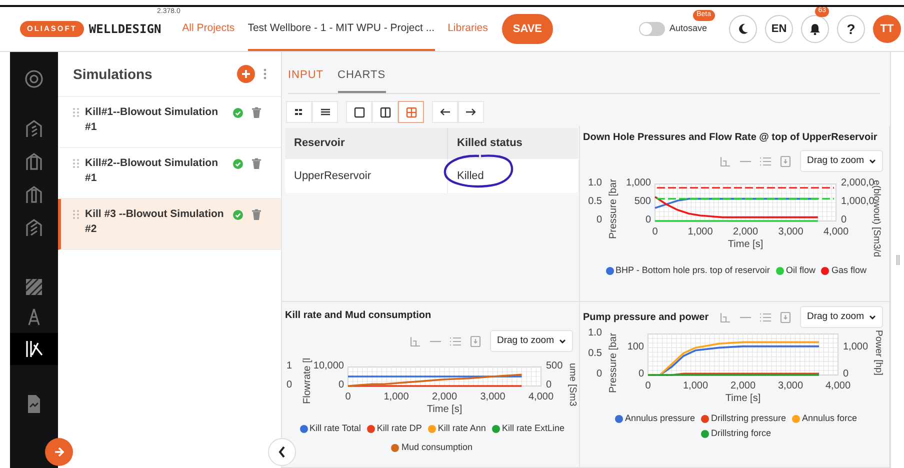 This screenshot has width=904, height=468. I want to click on axis-tick-label: 1,000,0, so click(857, 202).